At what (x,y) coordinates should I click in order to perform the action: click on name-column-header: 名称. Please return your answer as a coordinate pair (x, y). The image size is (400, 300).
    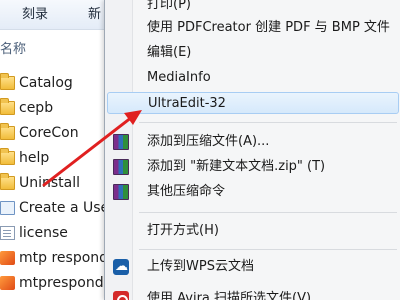
    Looking at the image, I should click on (13, 48).